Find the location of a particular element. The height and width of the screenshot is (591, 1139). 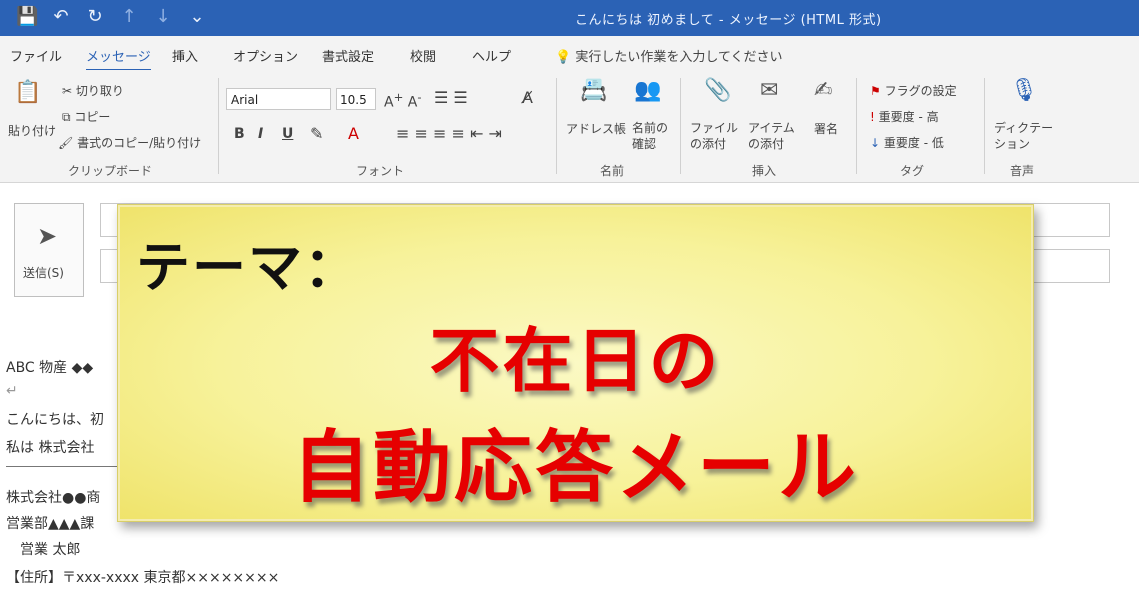

headline-line-1: 不在日の is located at coordinates (575, 361).